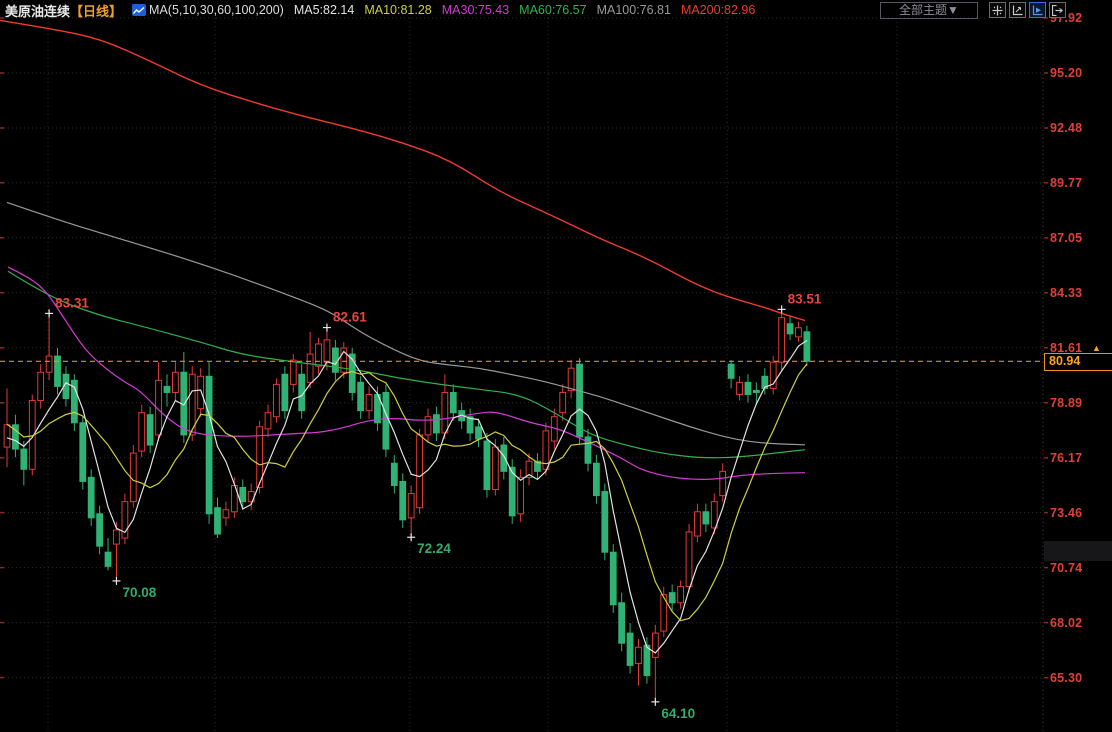 This screenshot has width=1112, height=732. Describe the element at coordinates (1066, 127) in the screenshot. I see `price-tick-label: 92.48` at that location.